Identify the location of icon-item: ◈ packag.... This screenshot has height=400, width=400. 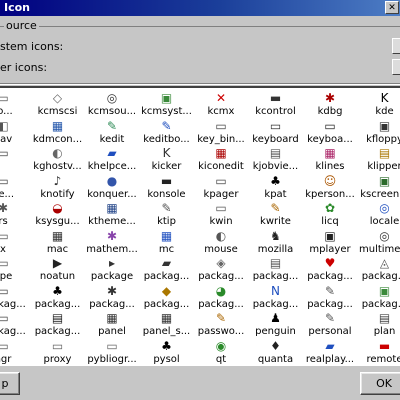
(221, 269).